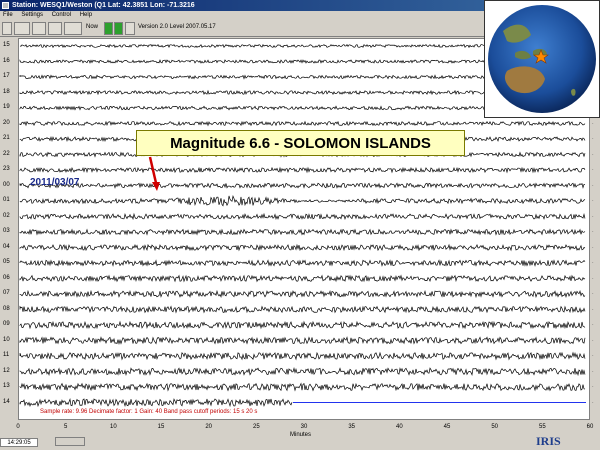 This screenshot has height=450, width=600. Describe the element at coordinates (351, 427) in the screenshot. I see `axis-tick-label: 35` at that location.